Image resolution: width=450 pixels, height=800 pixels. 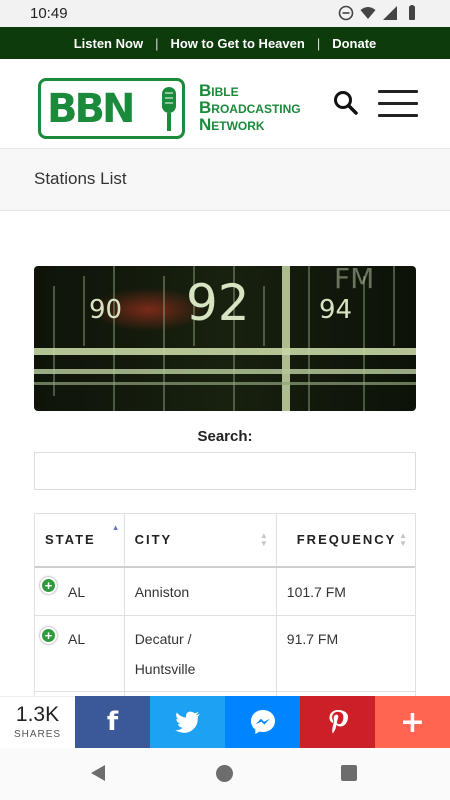 I want to click on logo-line-broadcasting: Broadcasting, so click(x=250, y=107).